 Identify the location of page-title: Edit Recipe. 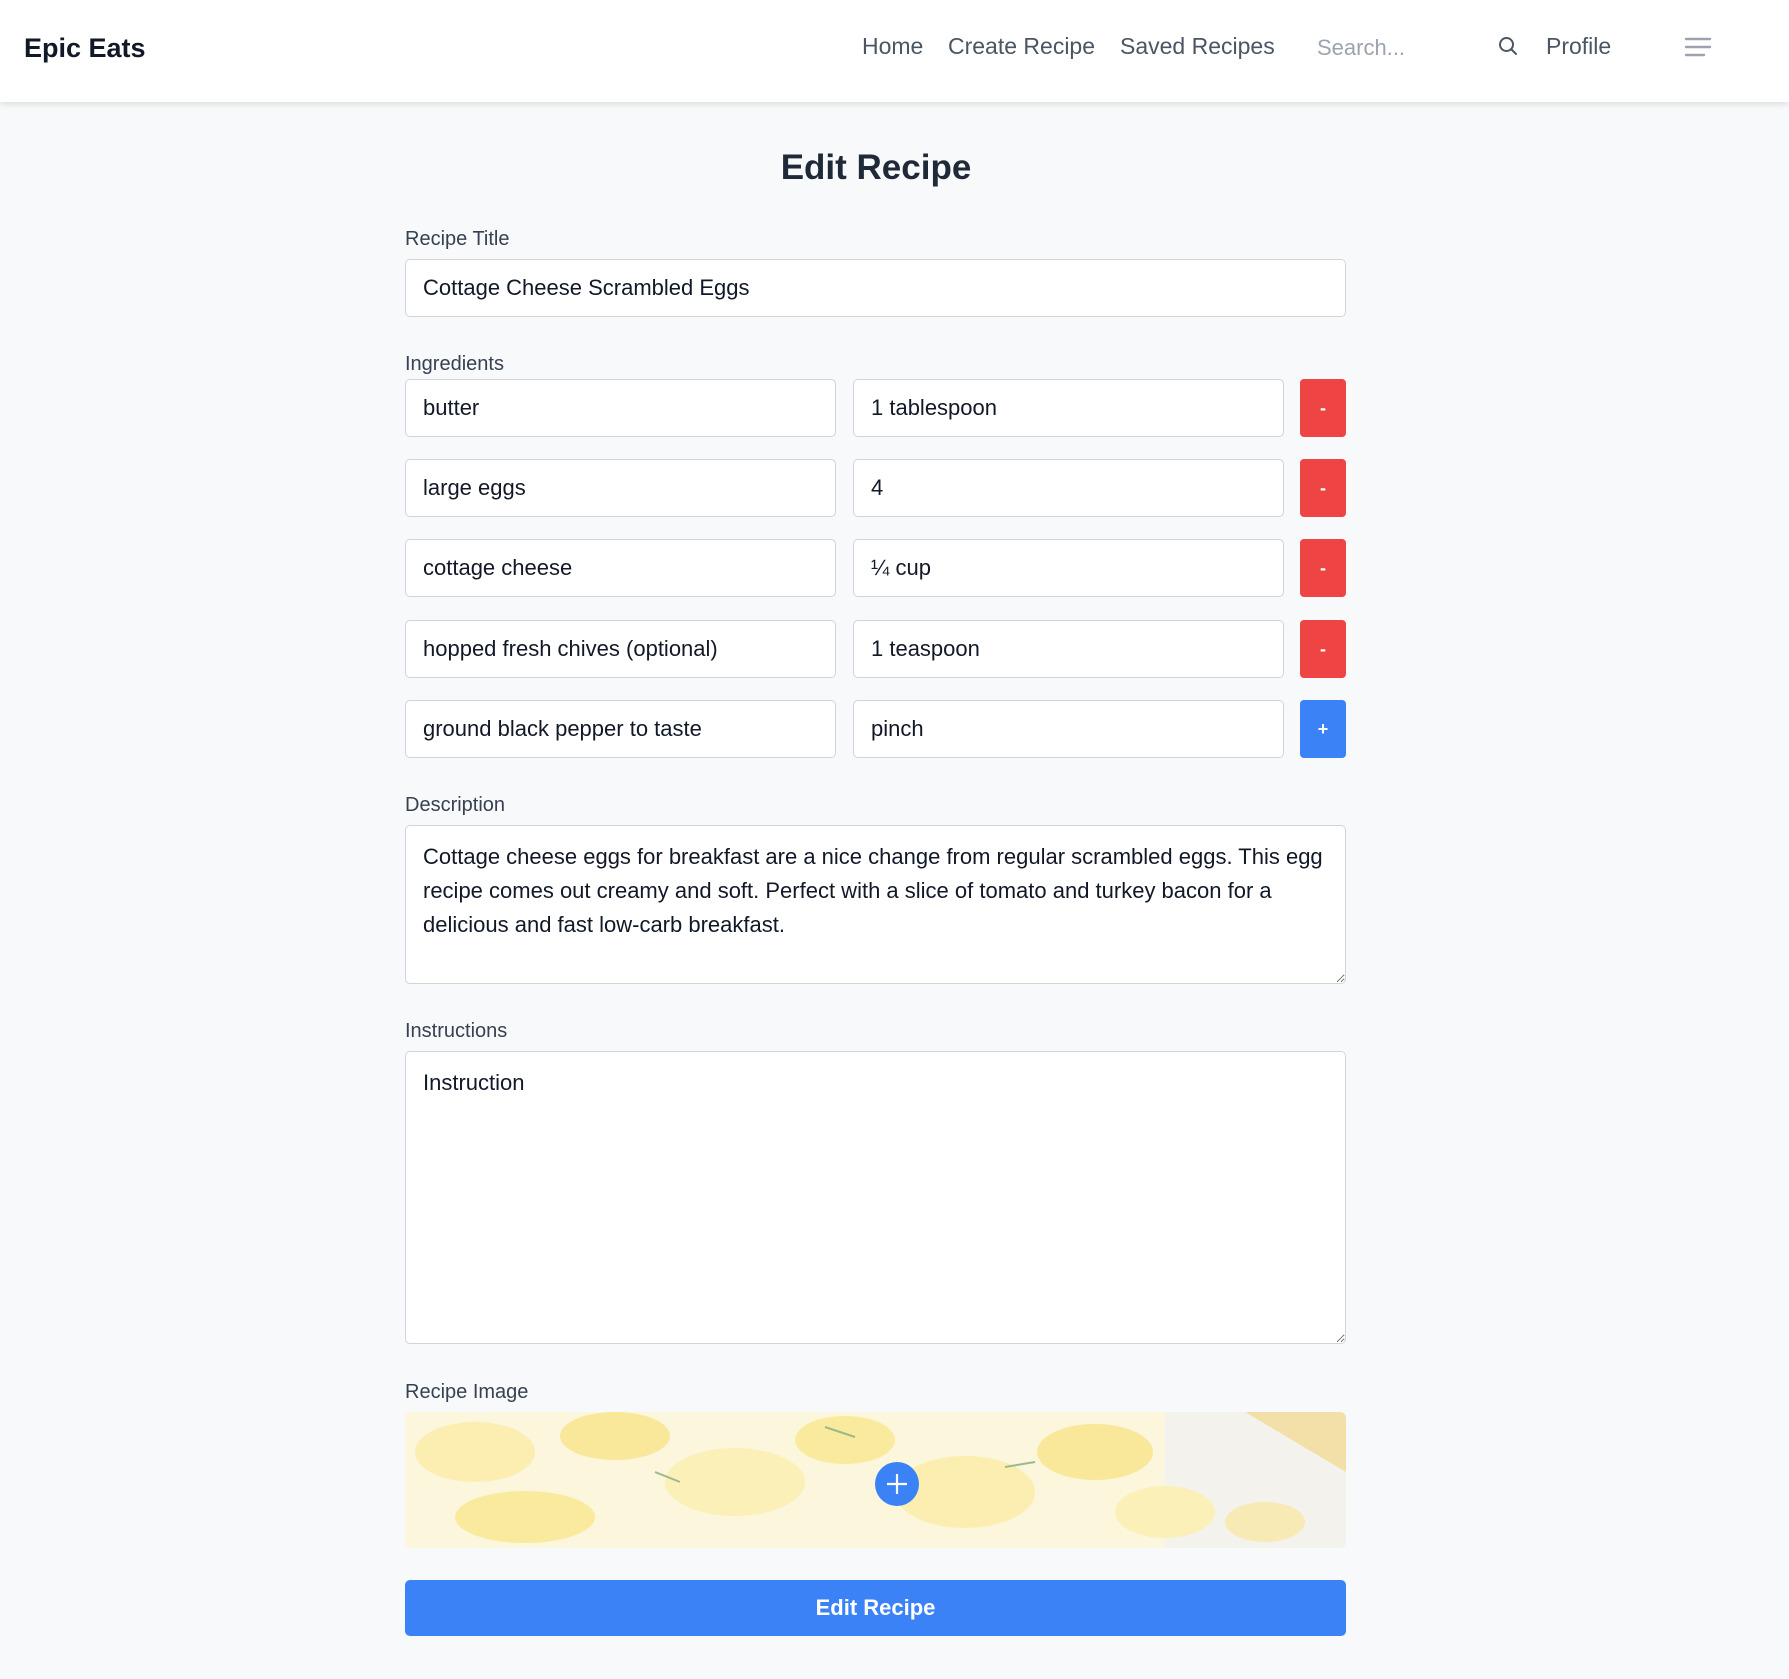
(876, 167).